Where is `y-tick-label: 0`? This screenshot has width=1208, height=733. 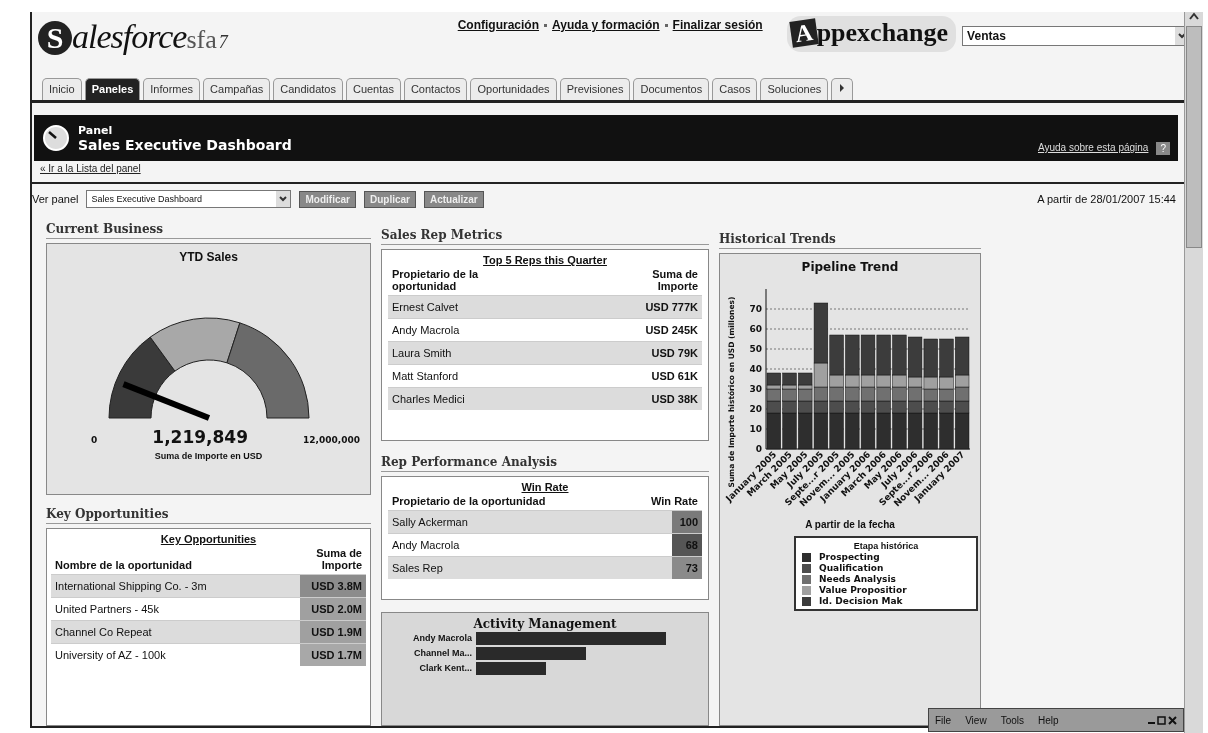
y-tick-label: 0 is located at coordinates (758, 449).